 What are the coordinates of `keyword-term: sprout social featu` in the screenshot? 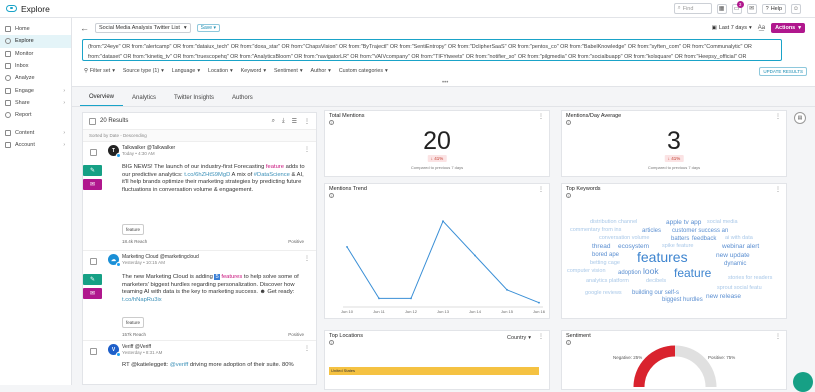 It's located at (739, 288).